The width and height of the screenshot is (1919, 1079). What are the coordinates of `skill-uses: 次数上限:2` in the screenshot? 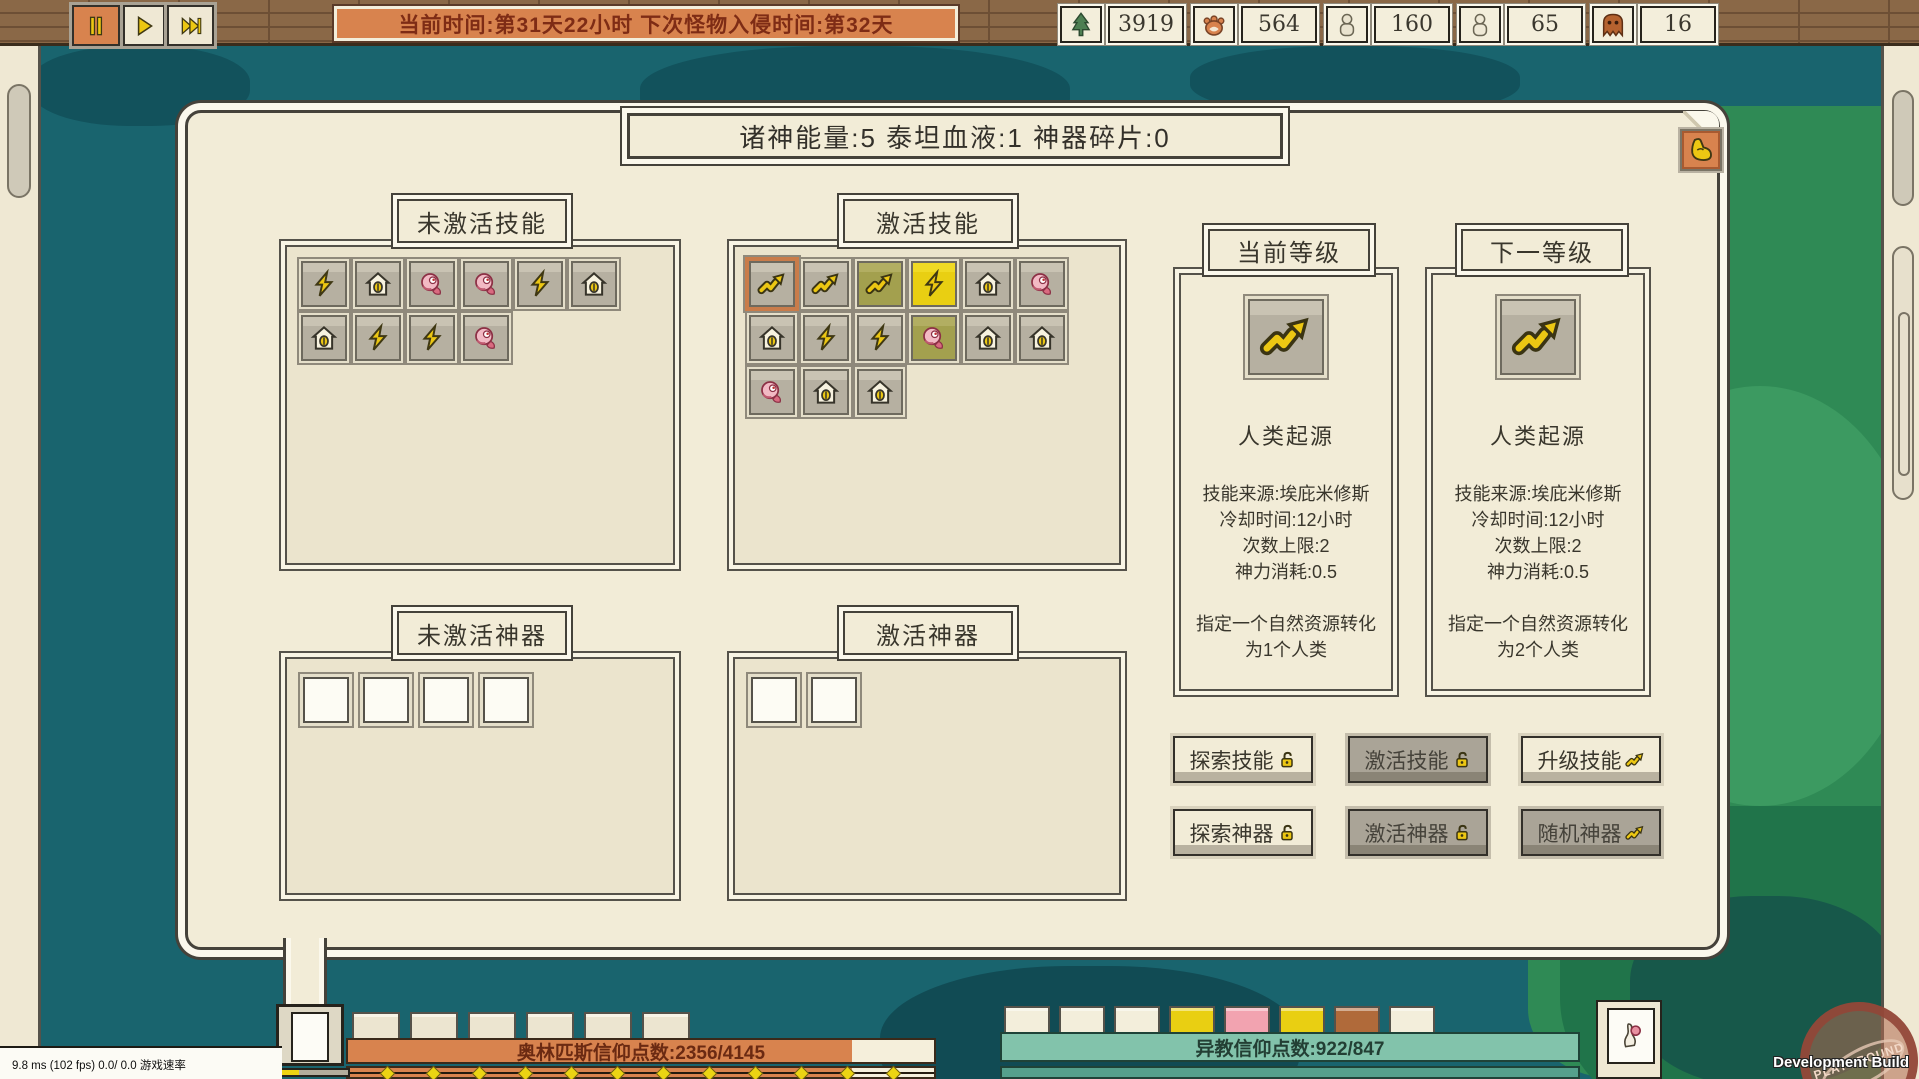 It's located at (1286, 546).